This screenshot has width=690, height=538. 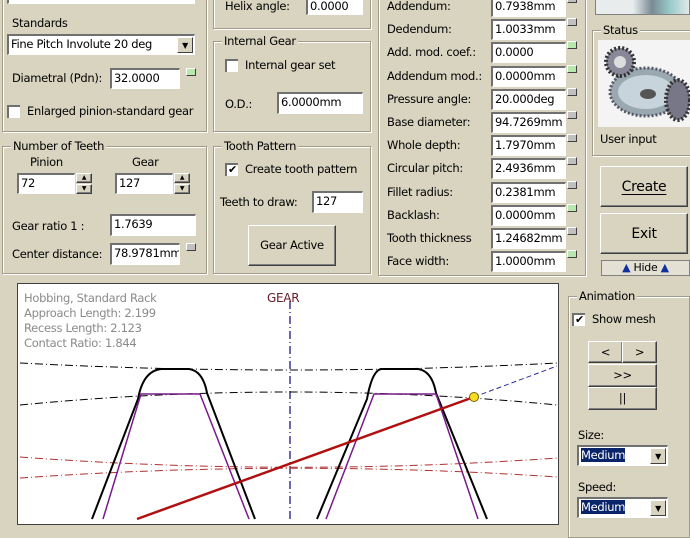 I want to click on create-label: Create, so click(x=644, y=187).